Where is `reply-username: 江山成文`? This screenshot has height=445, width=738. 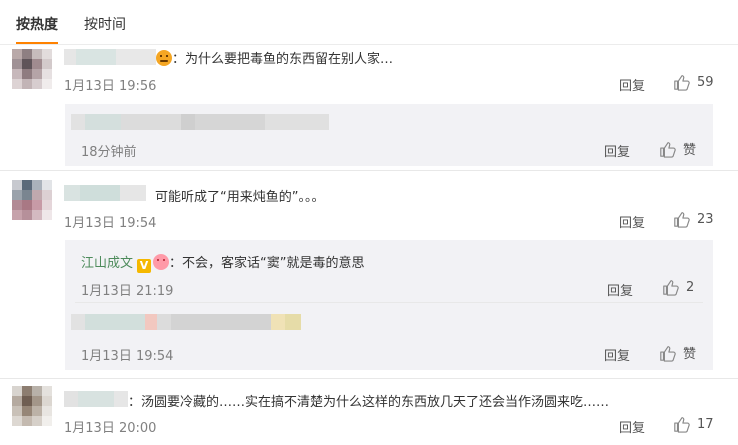 reply-username: 江山成文 is located at coordinates (107, 263).